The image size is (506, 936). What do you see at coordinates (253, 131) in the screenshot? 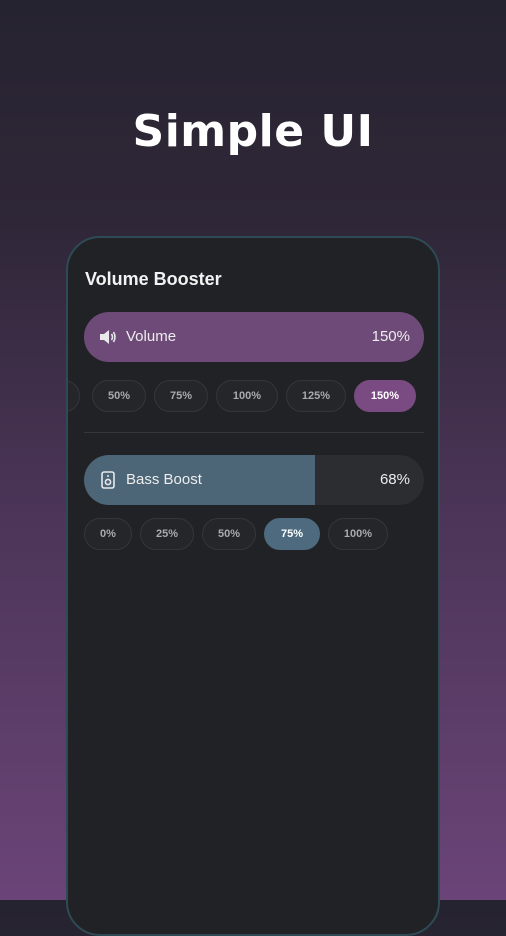
I see `headline: Simple UI` at bounding box center [253, 131].